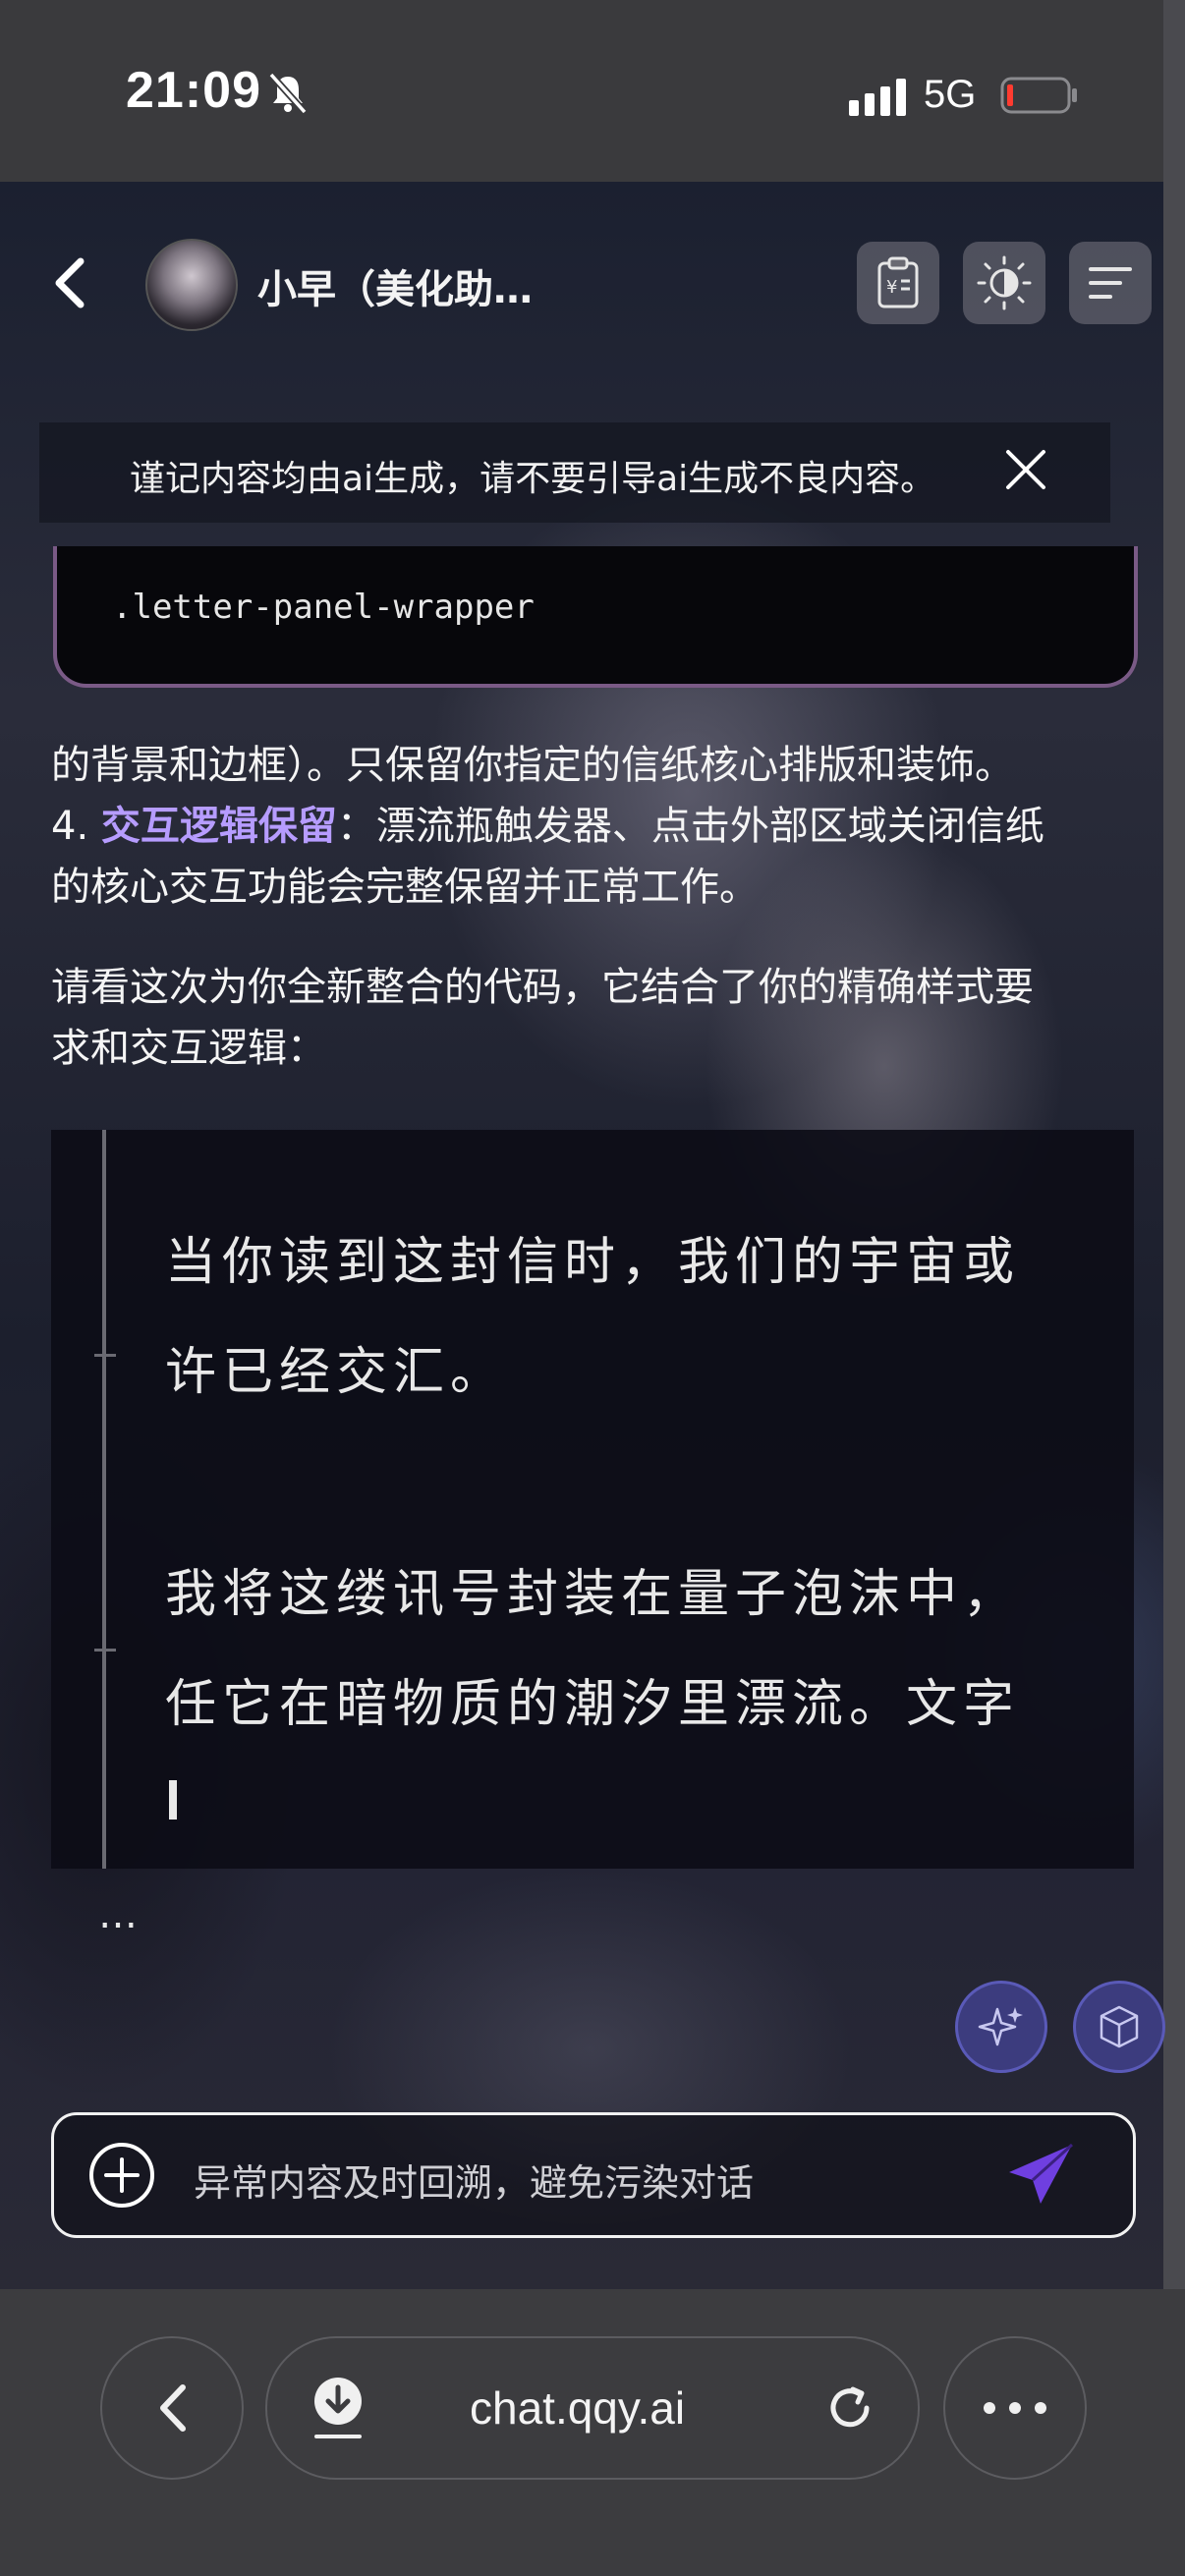 This screenshot has width=1185, height=2576. Describe the element at coordinates (1041, 2176) in the screenshot. I see `send-icon` at that location.